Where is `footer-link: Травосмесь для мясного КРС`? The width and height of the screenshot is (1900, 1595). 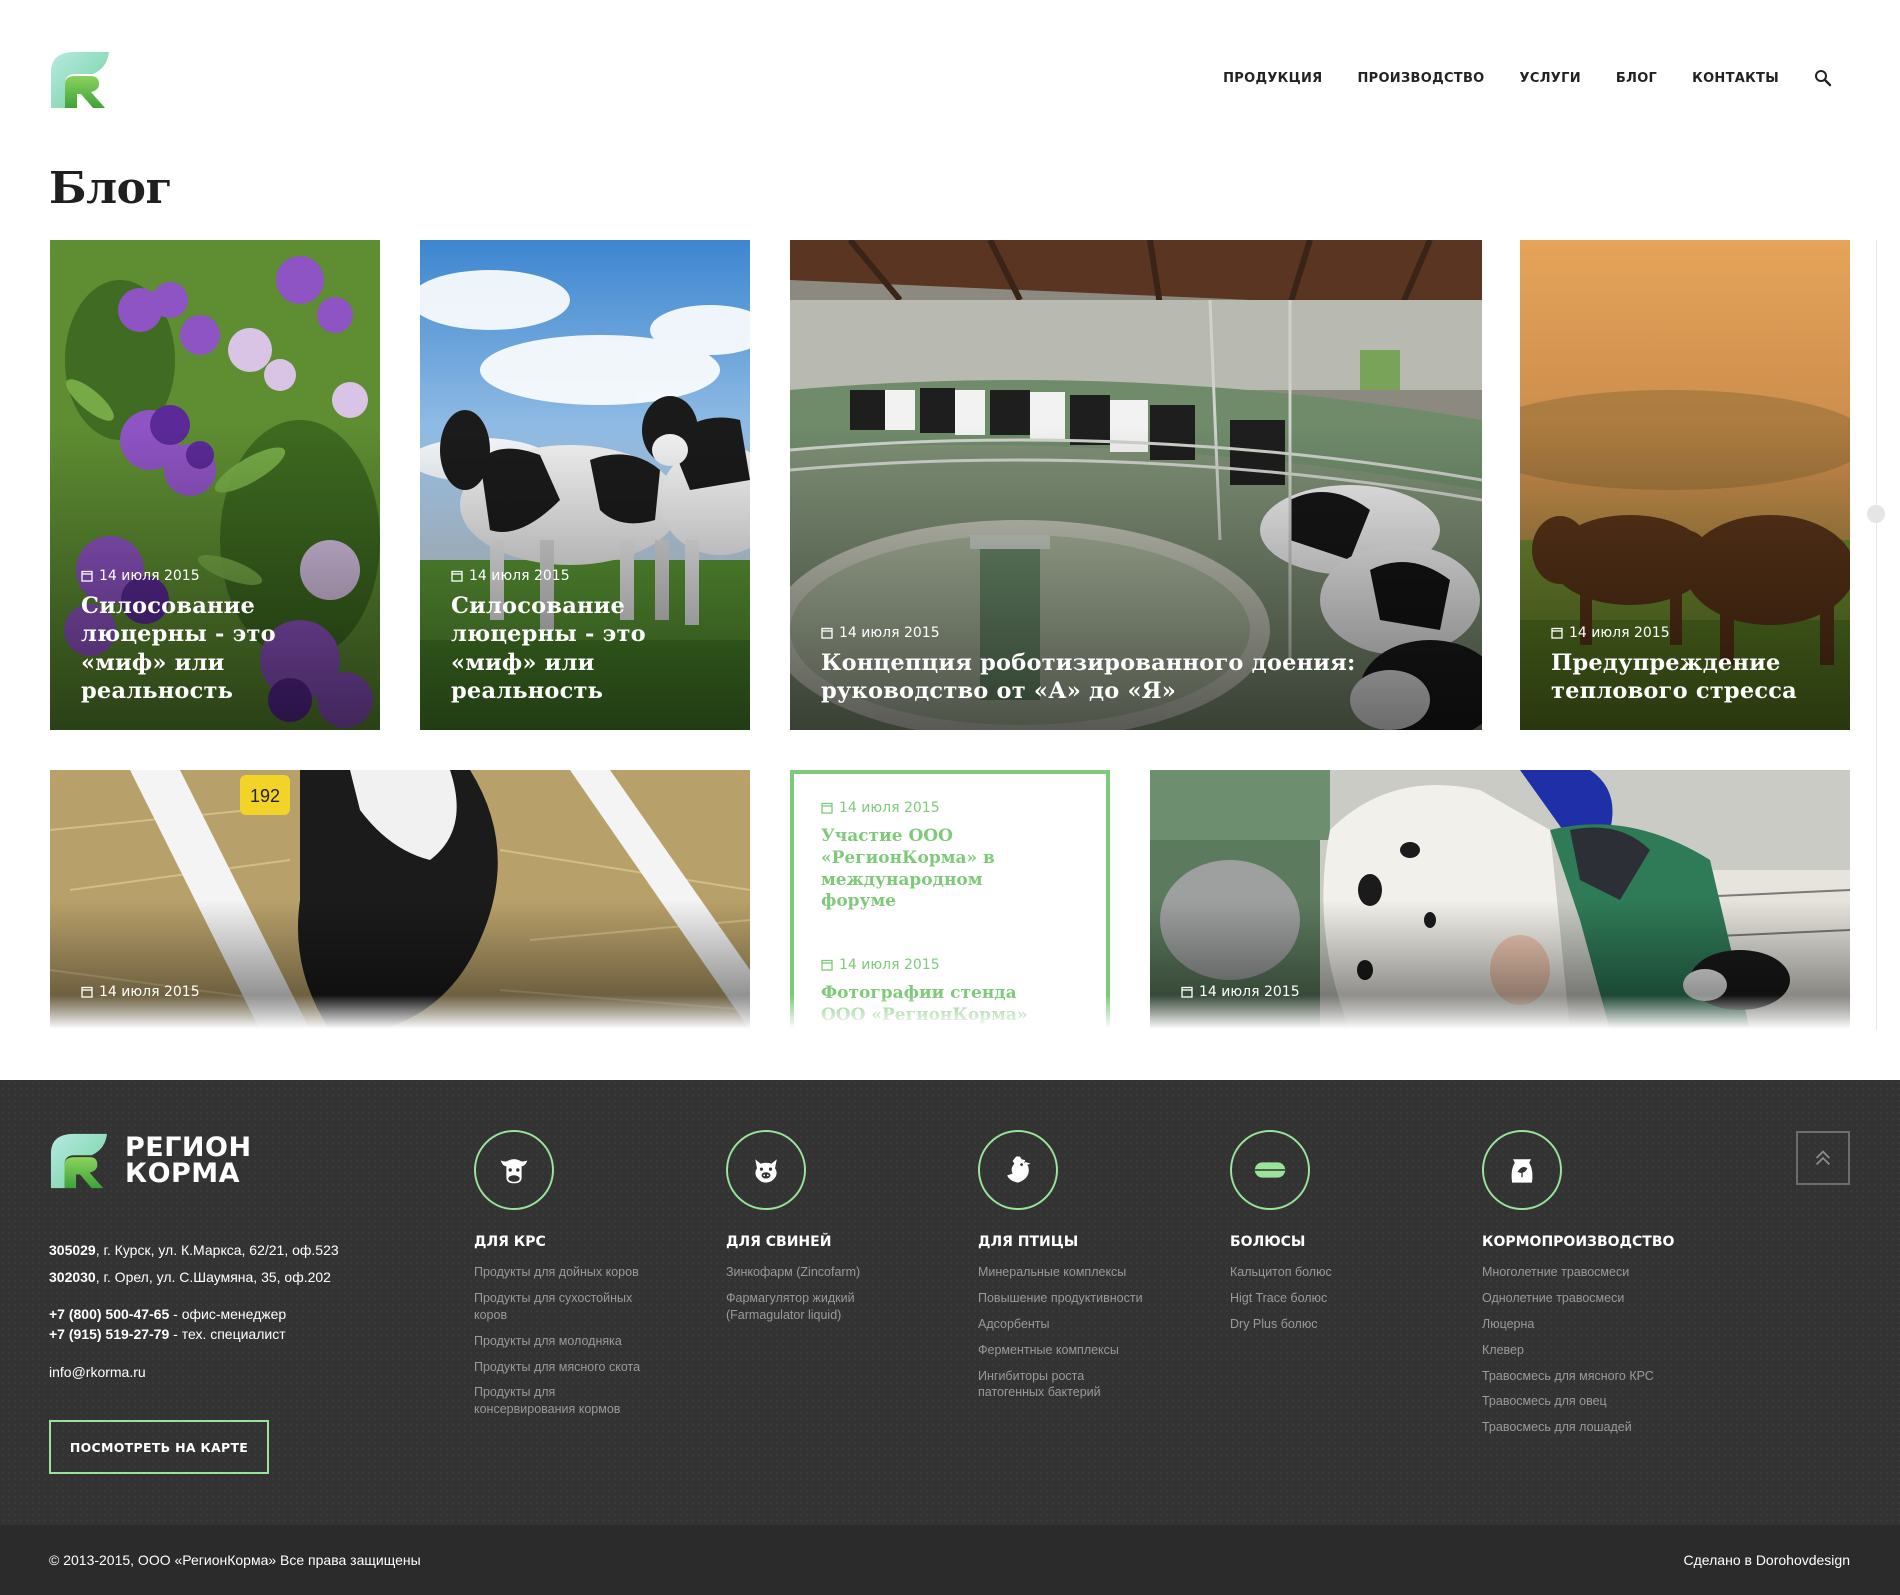
footer-link: Травосмесь для мясного КРС is located at coordinates (1569, 1376).